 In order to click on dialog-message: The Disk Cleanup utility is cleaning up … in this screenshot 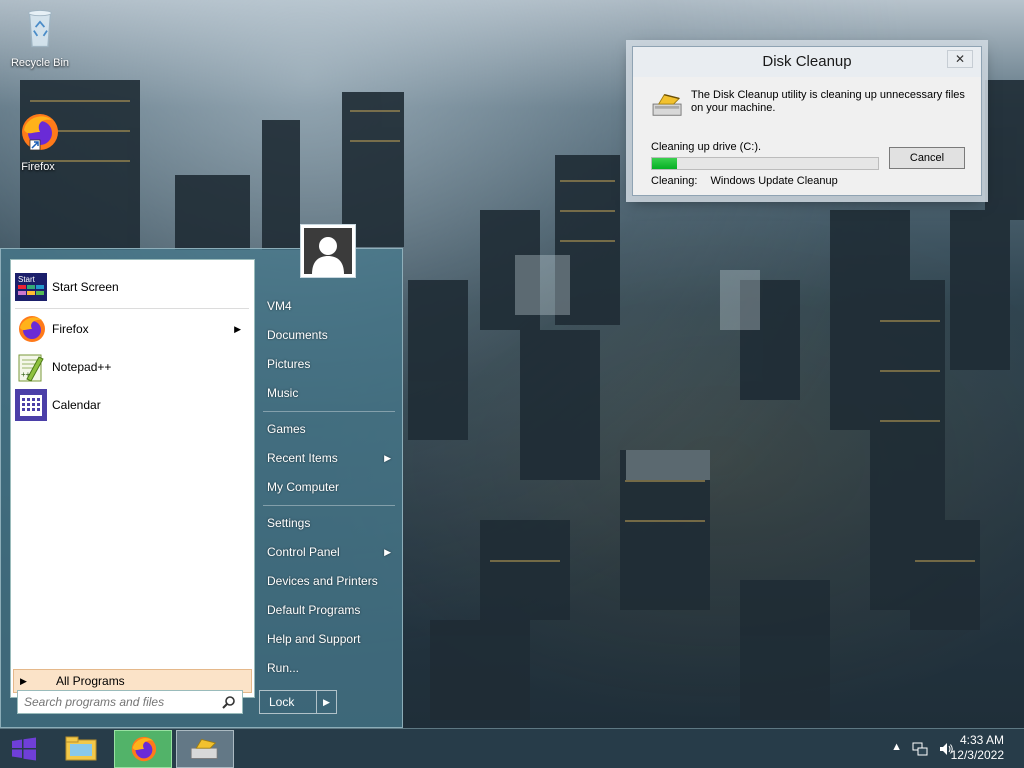, I will do `click(828, 101)`.